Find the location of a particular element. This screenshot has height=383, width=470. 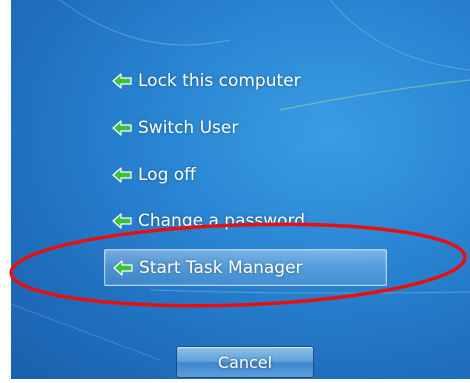

option-label: Lock this computer is located at coordinates (219, 81).